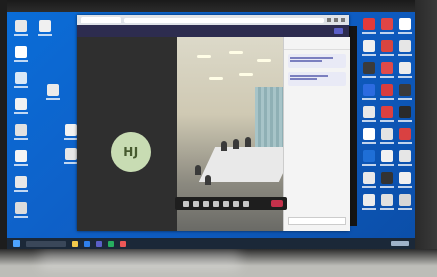 The width and height of the screenshot is (437, 277). What do you see at coordinates (226, 203) in the screenshot?
I see `camera-icon` at bounding box center [226, 203].